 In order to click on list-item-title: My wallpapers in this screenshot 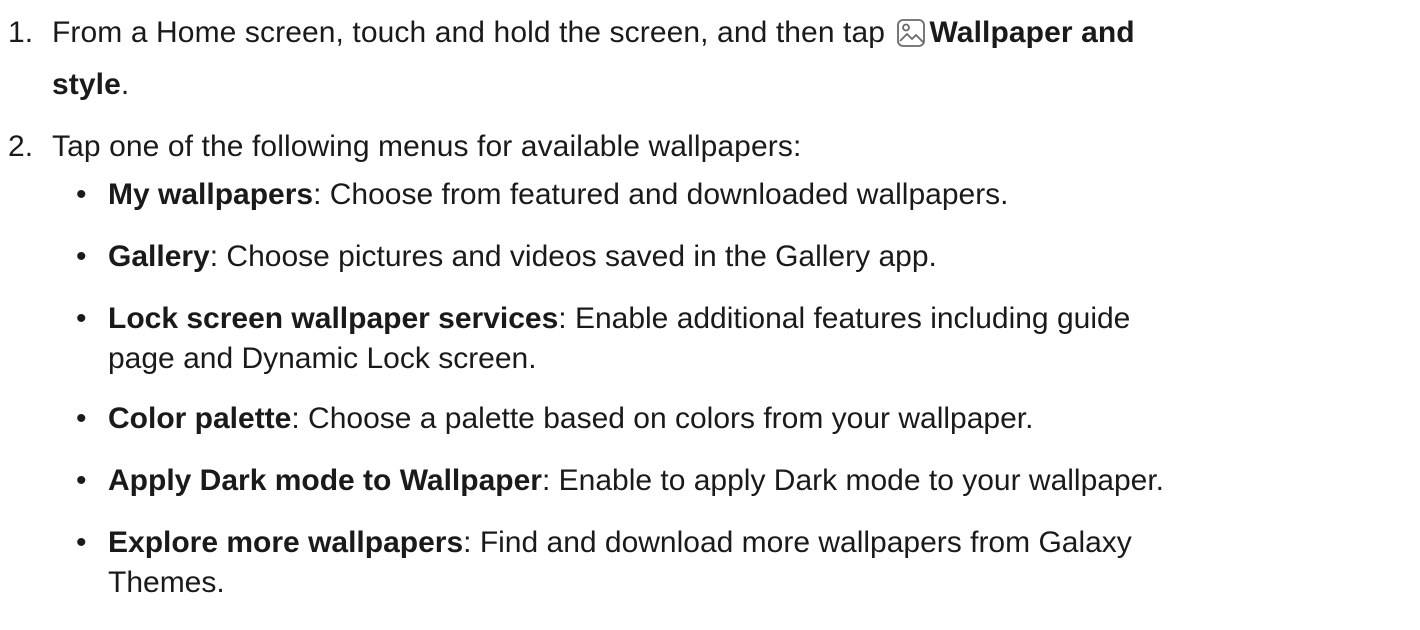, I will do `click(211, 194)`.